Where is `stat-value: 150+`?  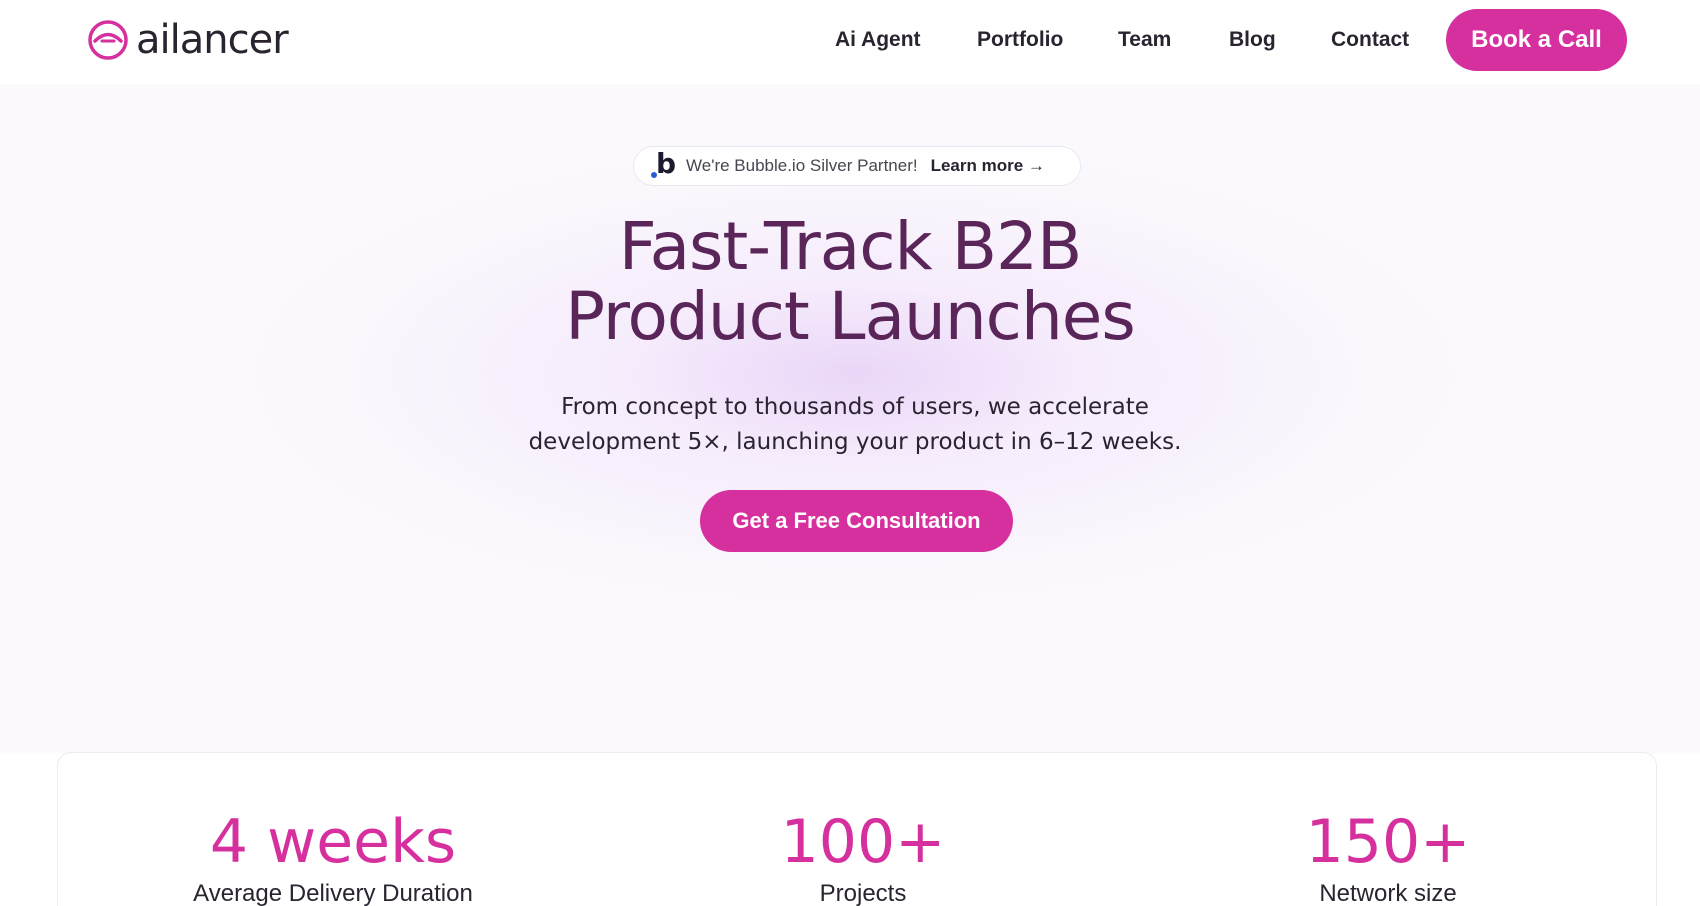
stat-value: 150+ is located at coordinates (1388, 842).